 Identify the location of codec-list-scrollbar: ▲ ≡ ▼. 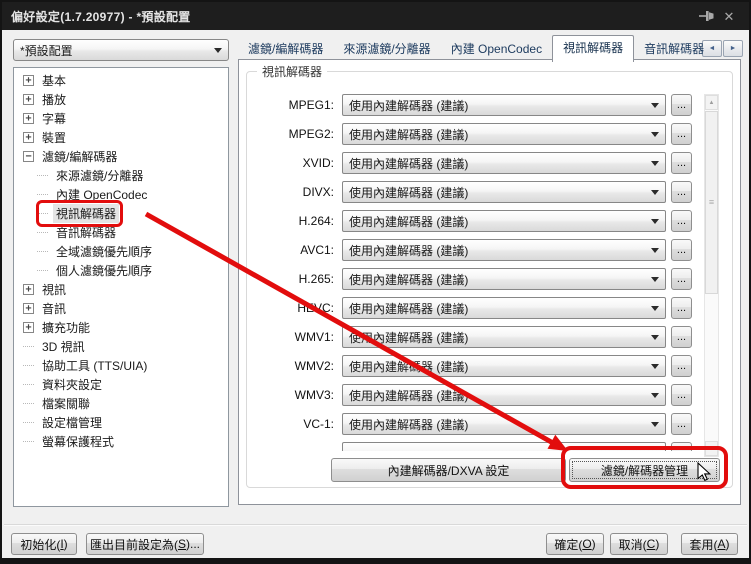
(711, 275).